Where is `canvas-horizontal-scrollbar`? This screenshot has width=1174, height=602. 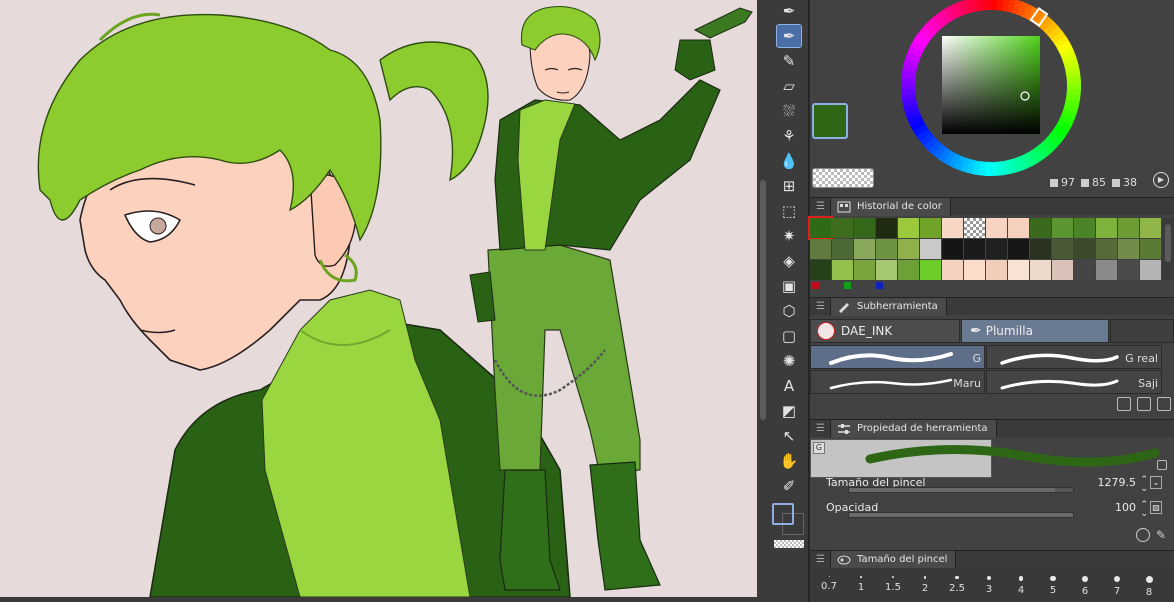
canvas-horizontal-scrollbar is located at coordinates (378, 599).